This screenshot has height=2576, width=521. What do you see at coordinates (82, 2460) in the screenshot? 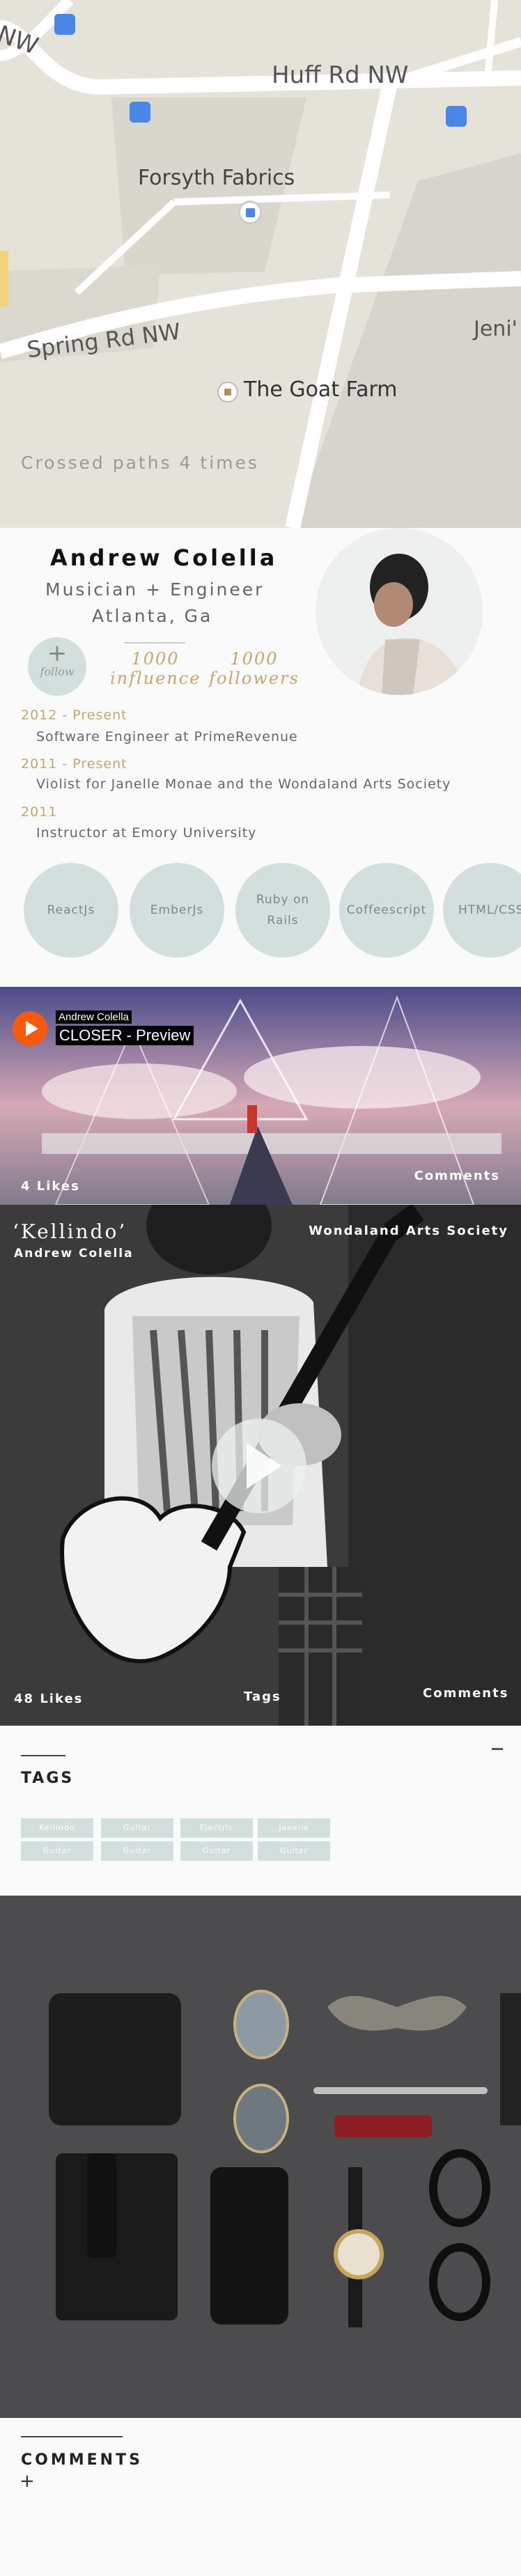
I see `comments-heading: COMMENTS` at bounding box center [82, 2460].